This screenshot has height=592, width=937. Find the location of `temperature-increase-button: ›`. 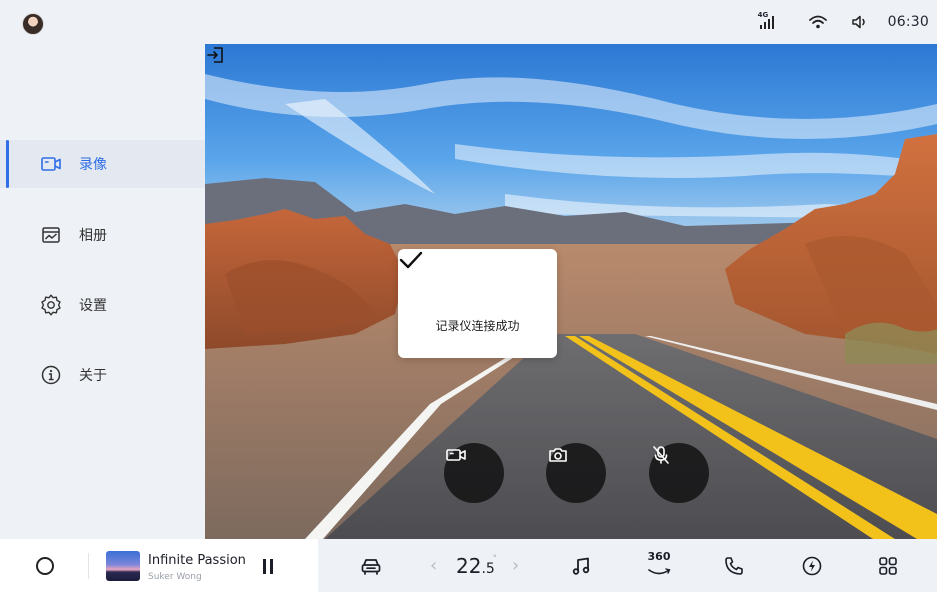

temperature-increase-button: › is located at coordinates (515, 565).